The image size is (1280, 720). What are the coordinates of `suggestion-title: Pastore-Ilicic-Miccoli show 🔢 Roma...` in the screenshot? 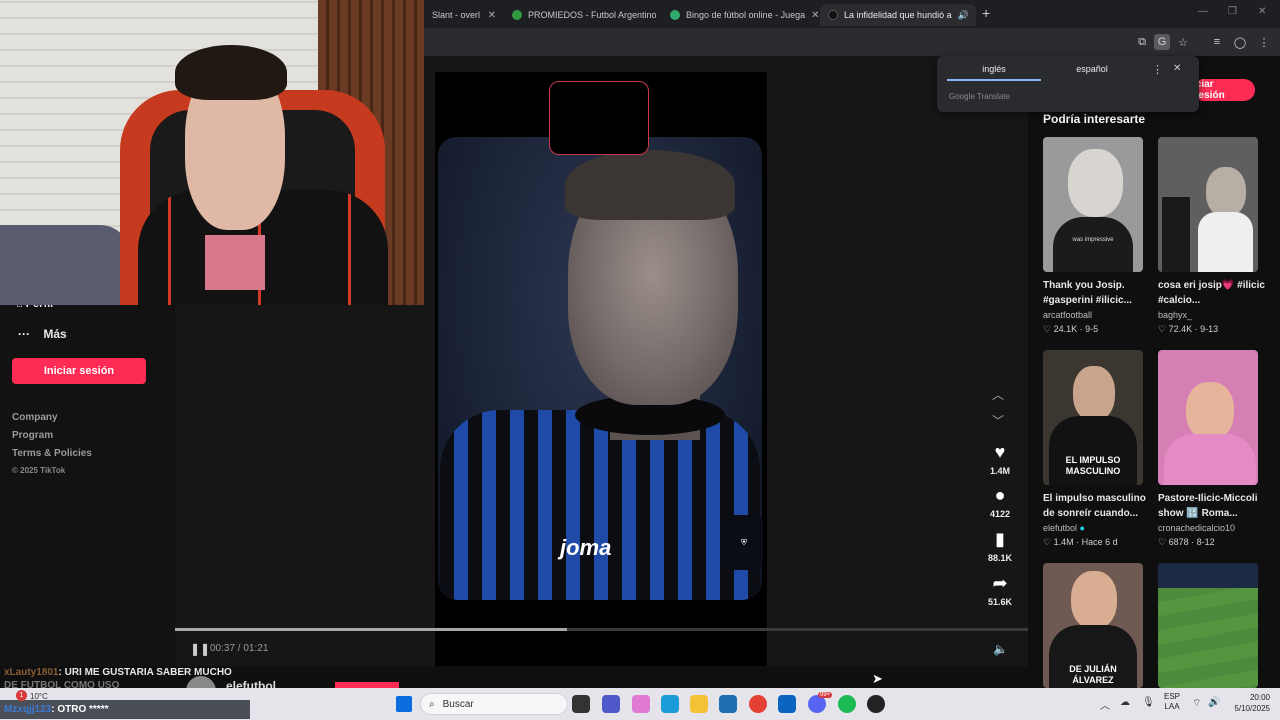 It's located at (1213, 506).